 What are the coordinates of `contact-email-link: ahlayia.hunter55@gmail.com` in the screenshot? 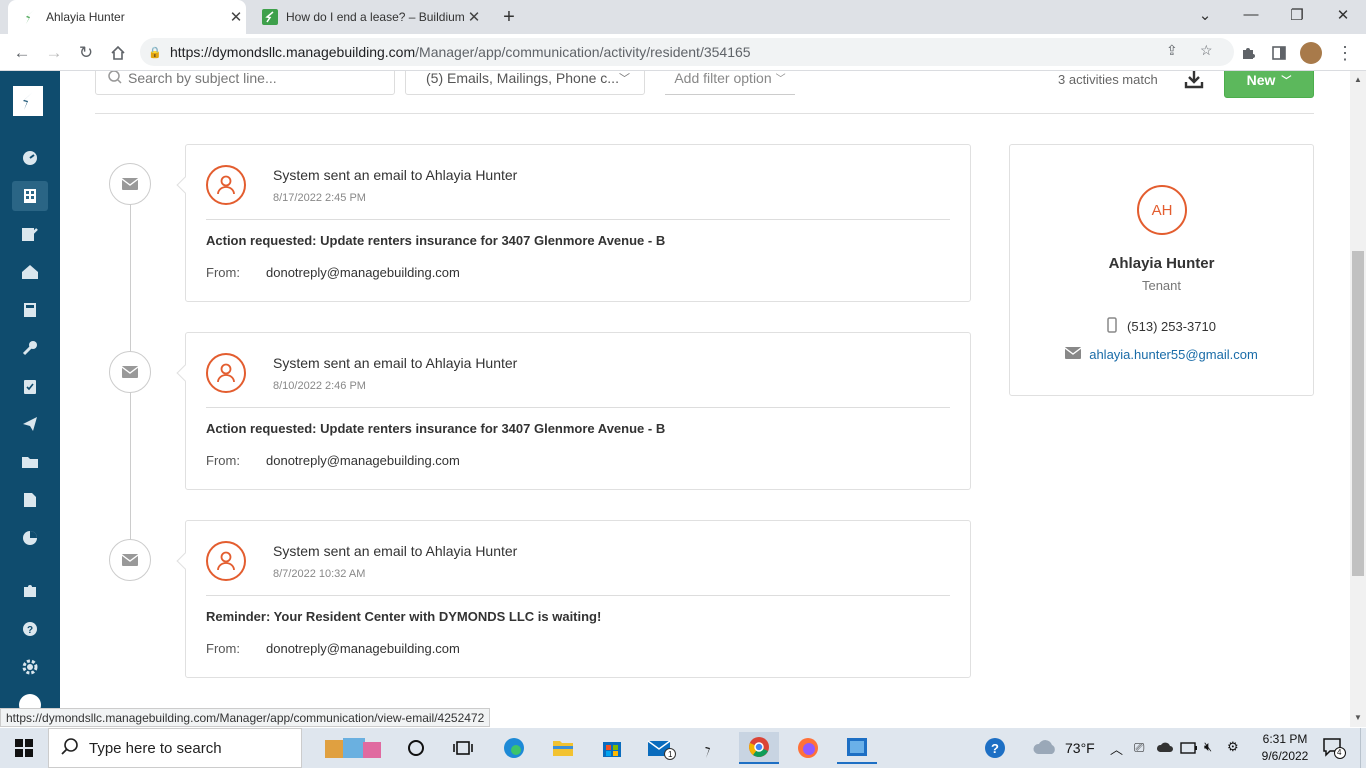 It's located at (1173, 354).